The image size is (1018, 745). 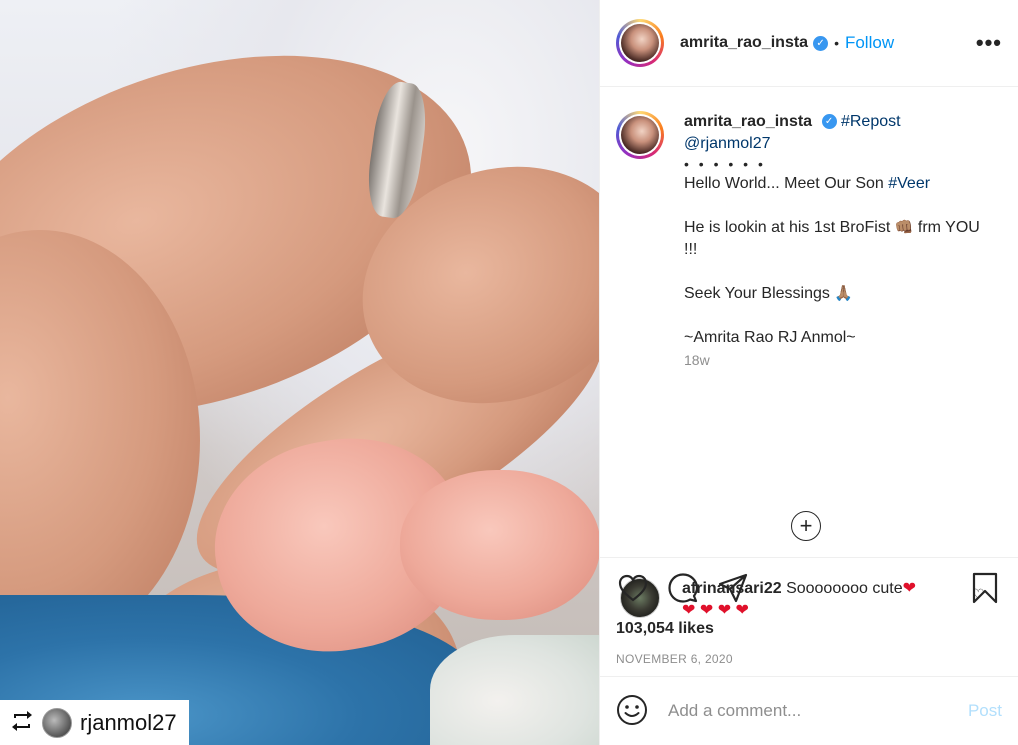 What do you see at coordinates (806, 526) in the screenshot?
I see `load-more-comments-icon: +` at bounding box center [806, 526].